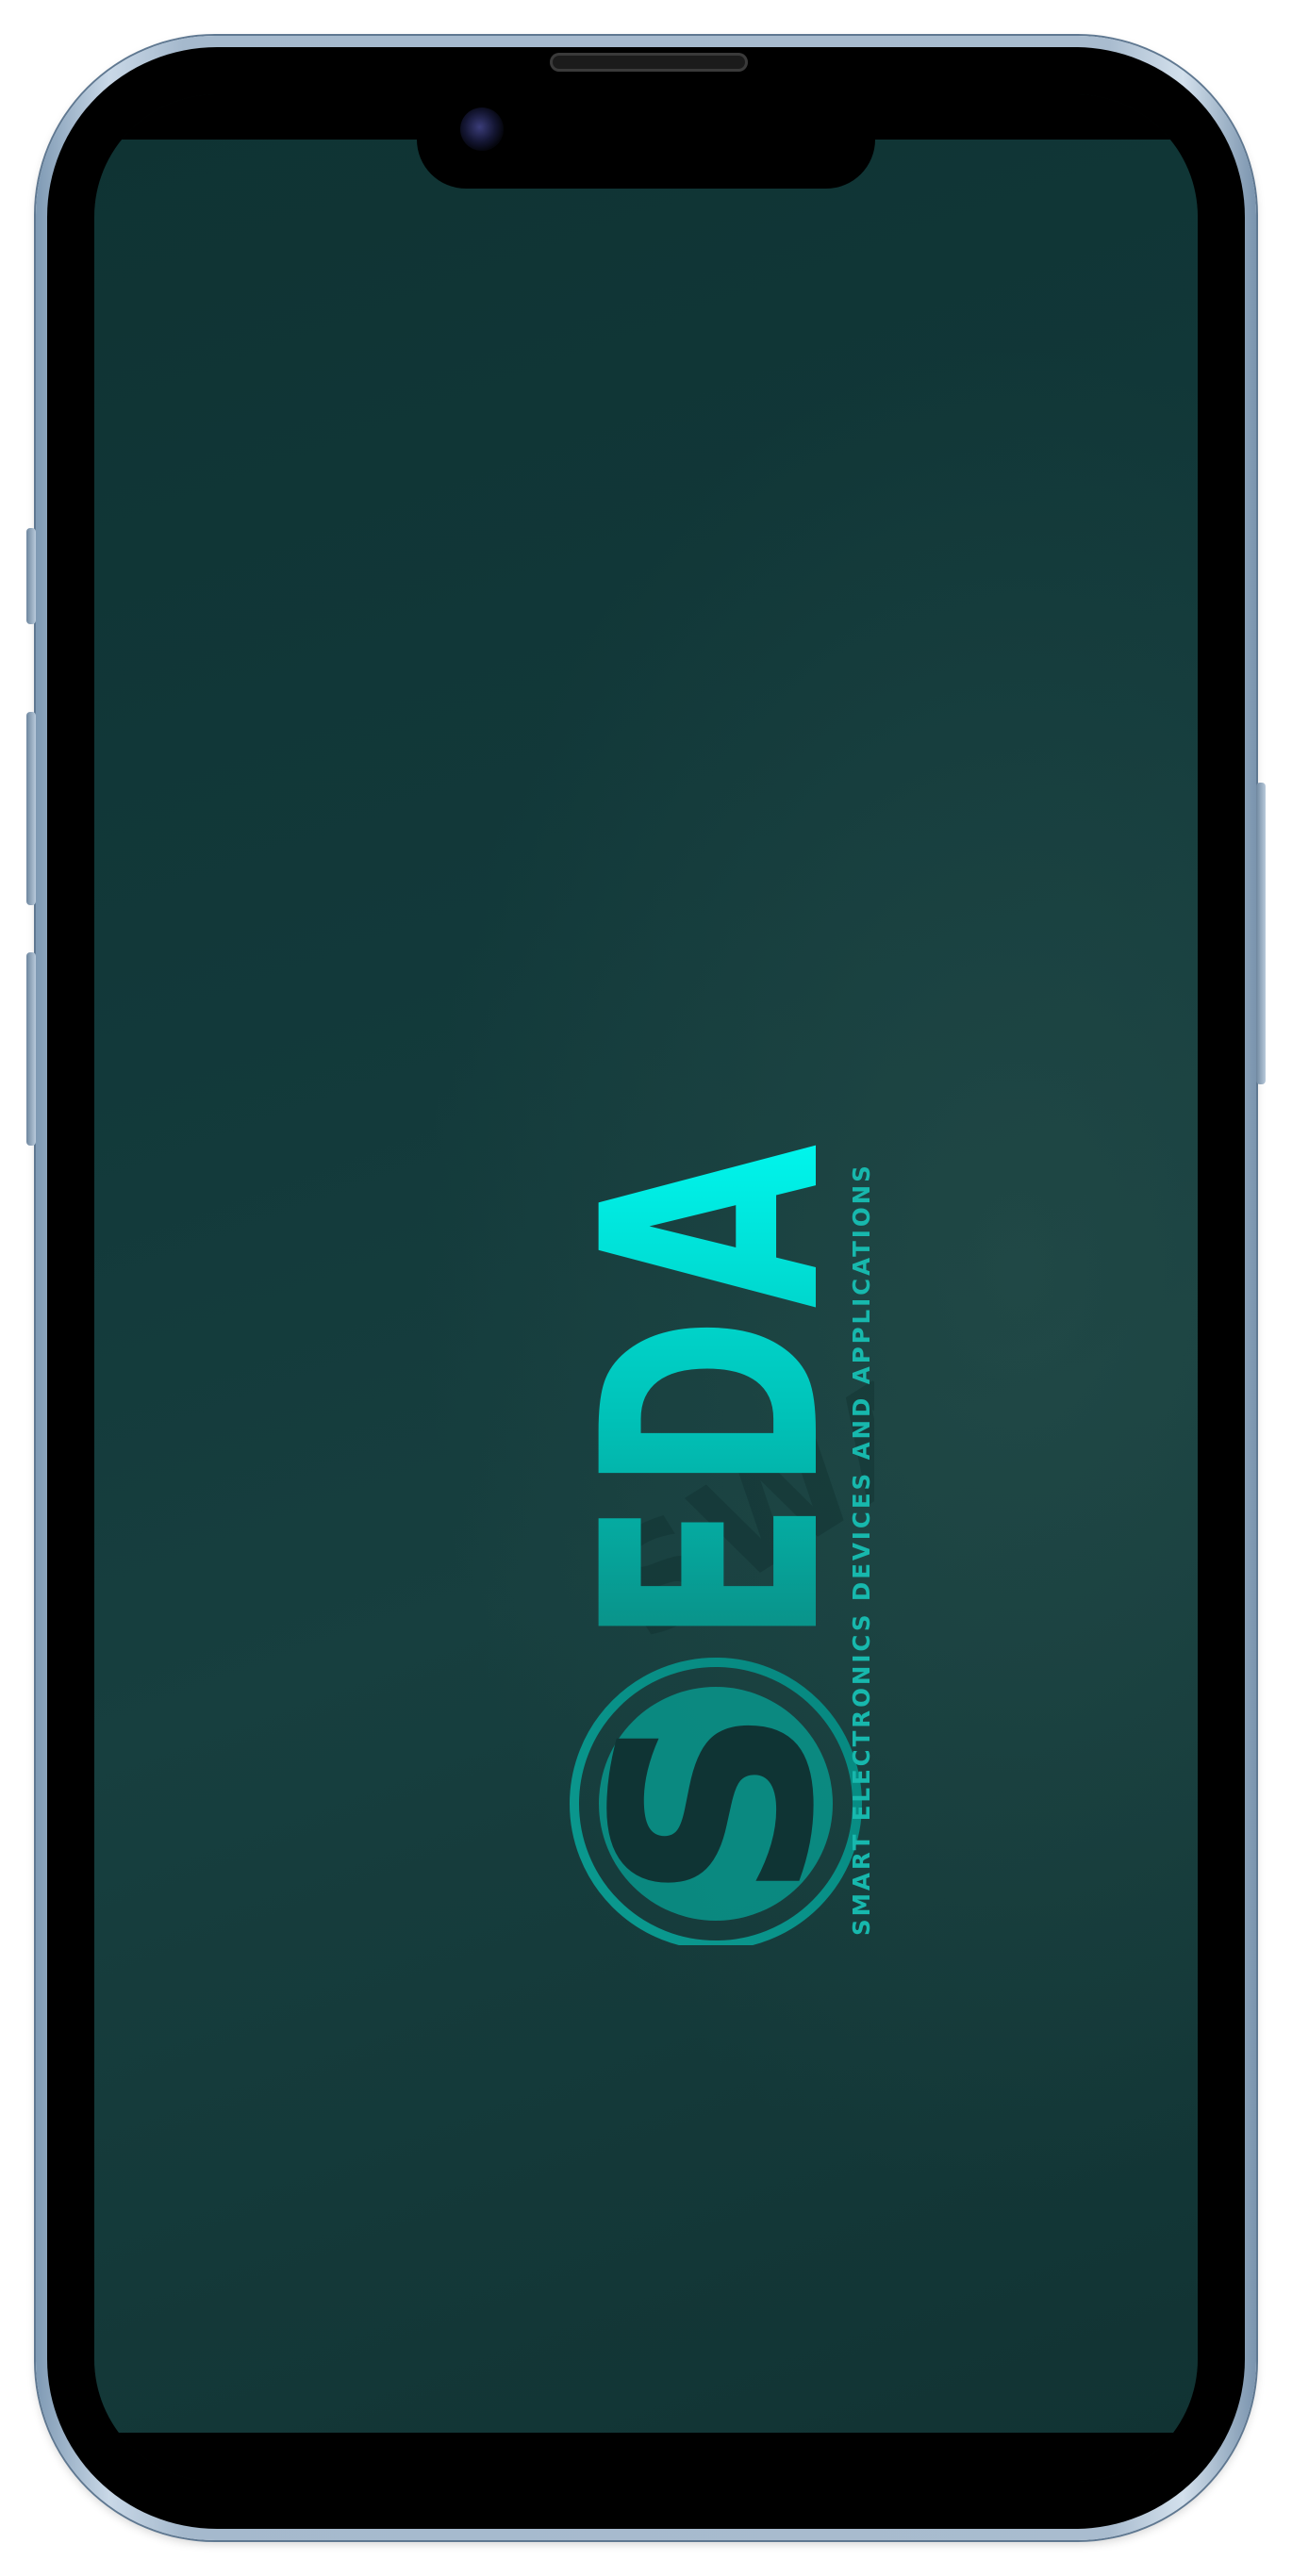 The height and width of the screenshot is (2576, 1292). Describe the element at coordinates (1261, 933) in the screenshot. I see `power-button` at that location.